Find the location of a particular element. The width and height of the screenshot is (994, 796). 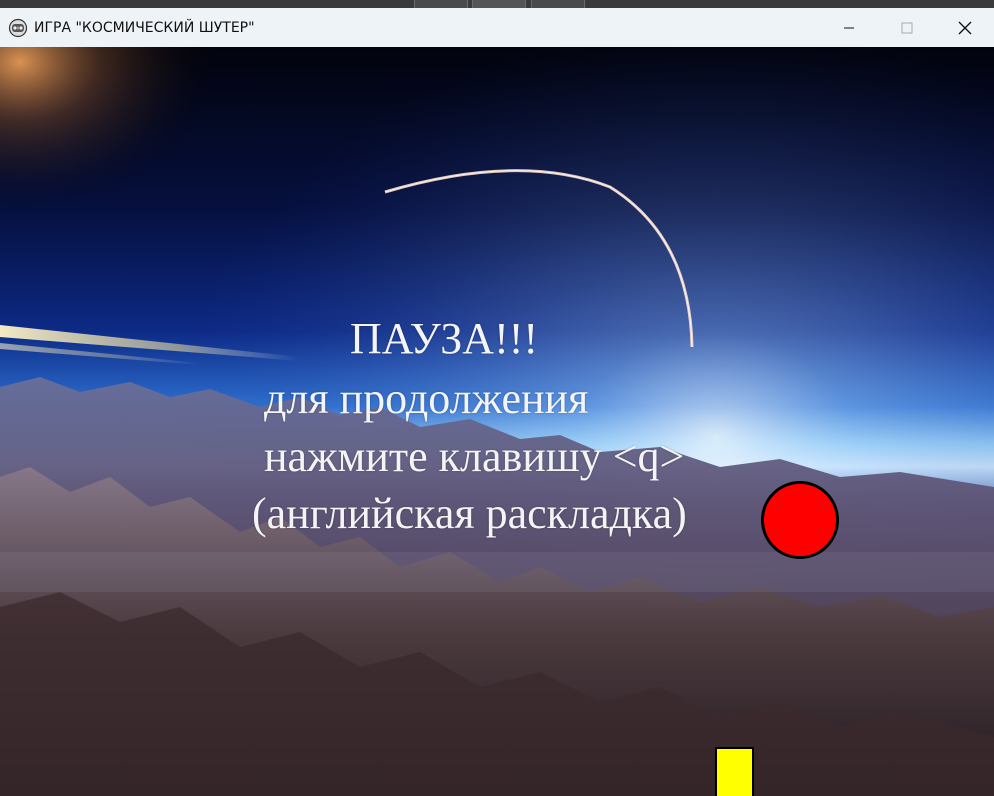

close-icon is located at coordinates (965, 27).